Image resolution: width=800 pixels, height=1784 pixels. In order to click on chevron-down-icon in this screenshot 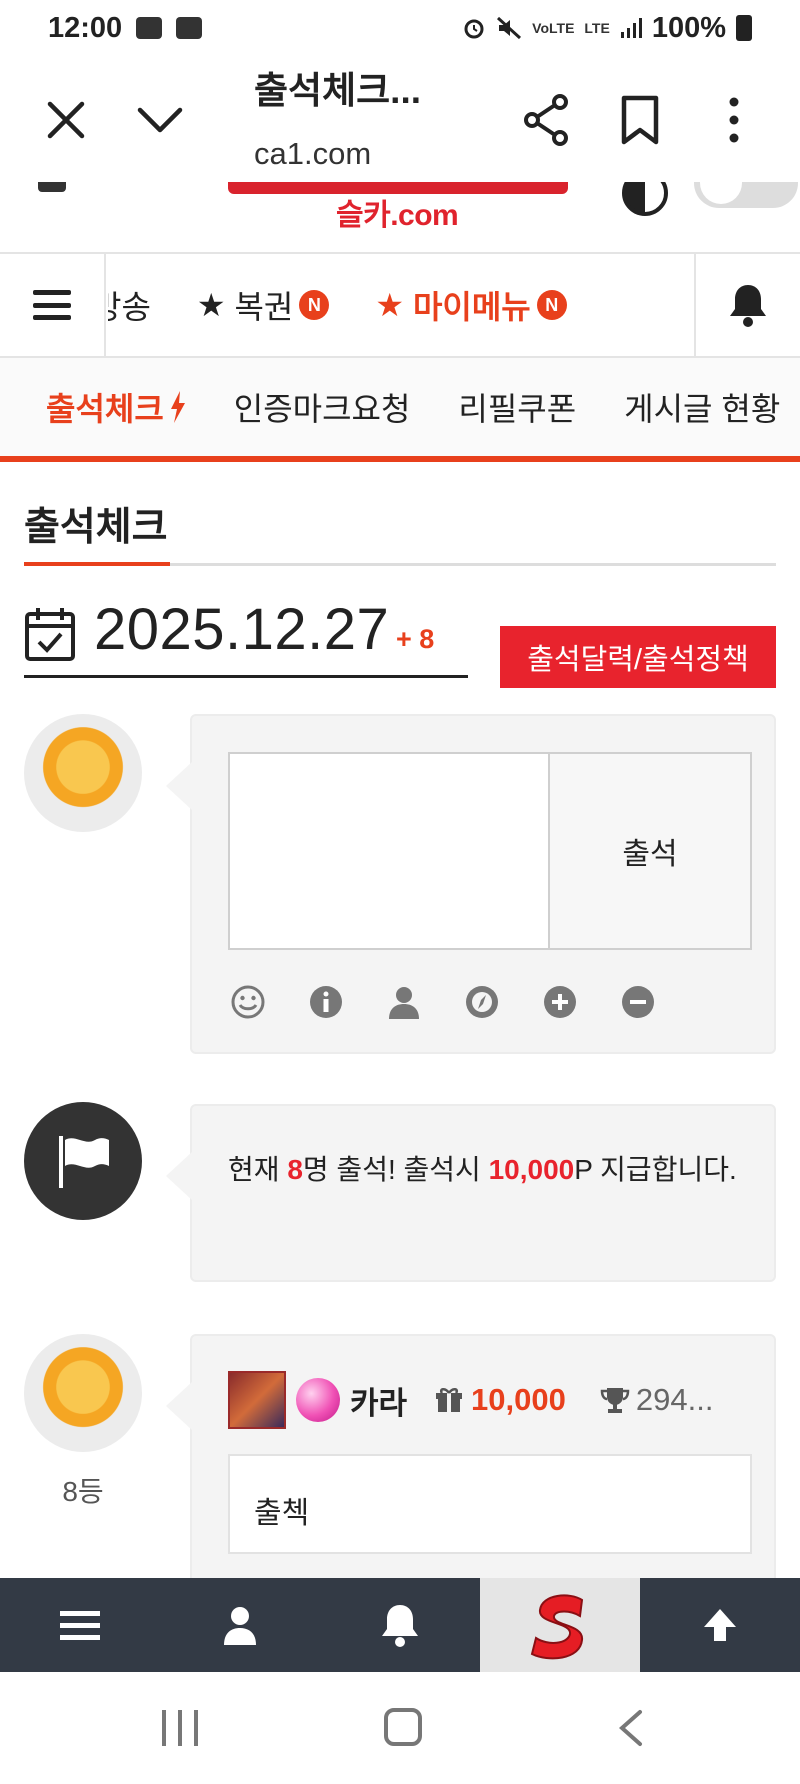, I will do `click(160, 120)`.